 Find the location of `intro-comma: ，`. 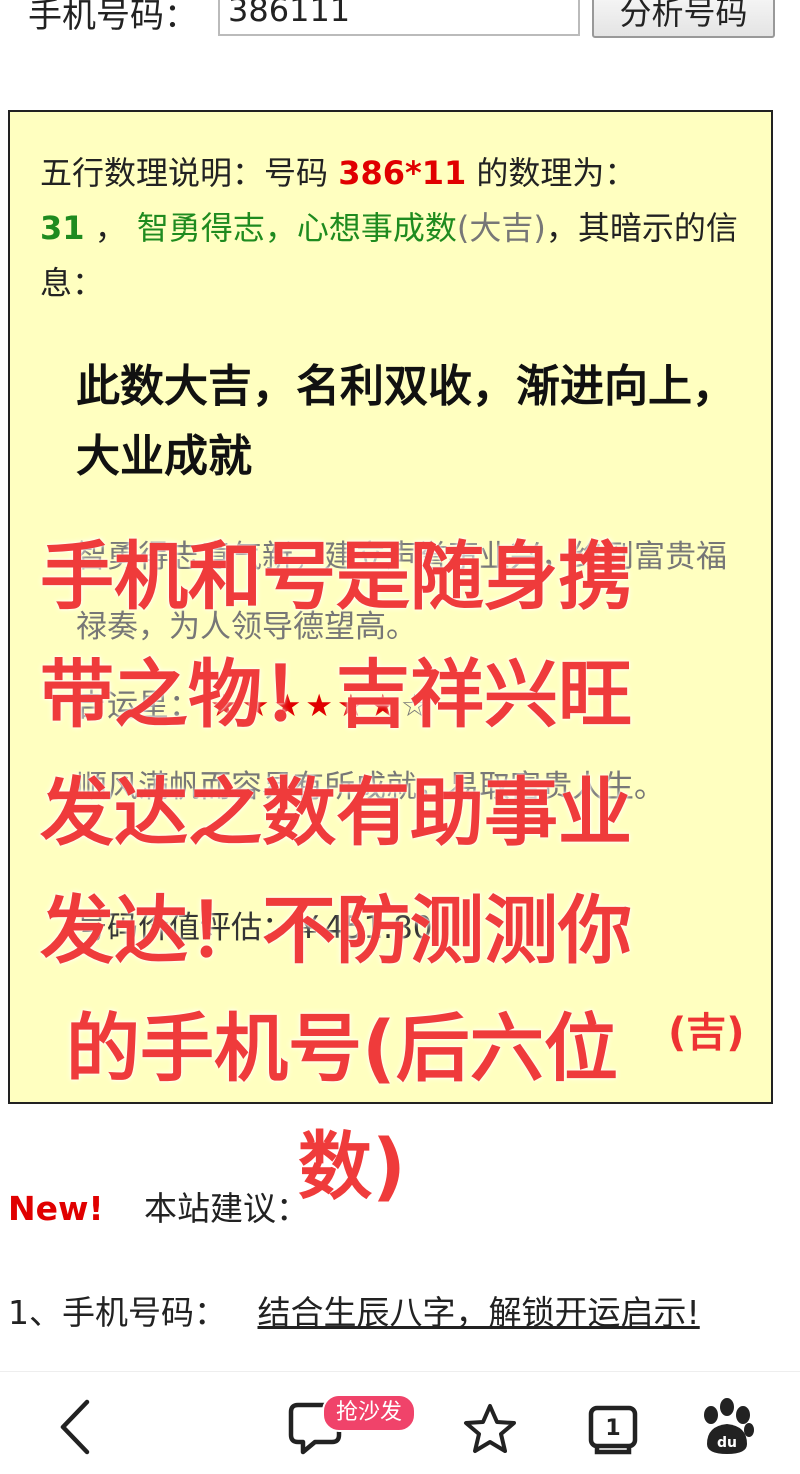

intro-comma: ， is located at coordinates (110, 228).